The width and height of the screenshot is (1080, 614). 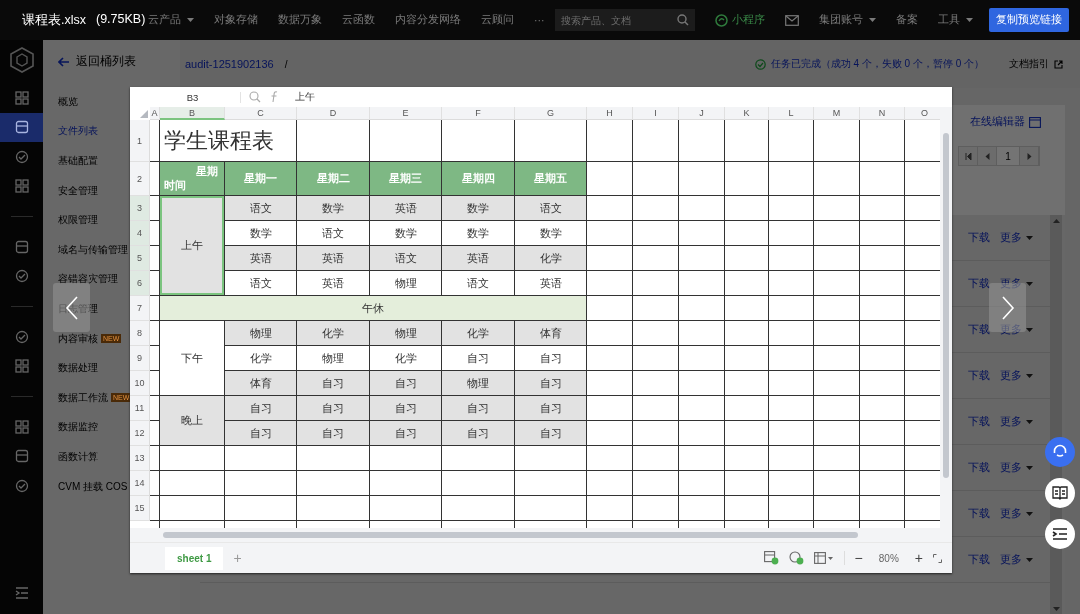 What do you see at coordinates (955, 20) in the screenshot?
I see `nav-link: 工具` at bounding box center [955, 20].